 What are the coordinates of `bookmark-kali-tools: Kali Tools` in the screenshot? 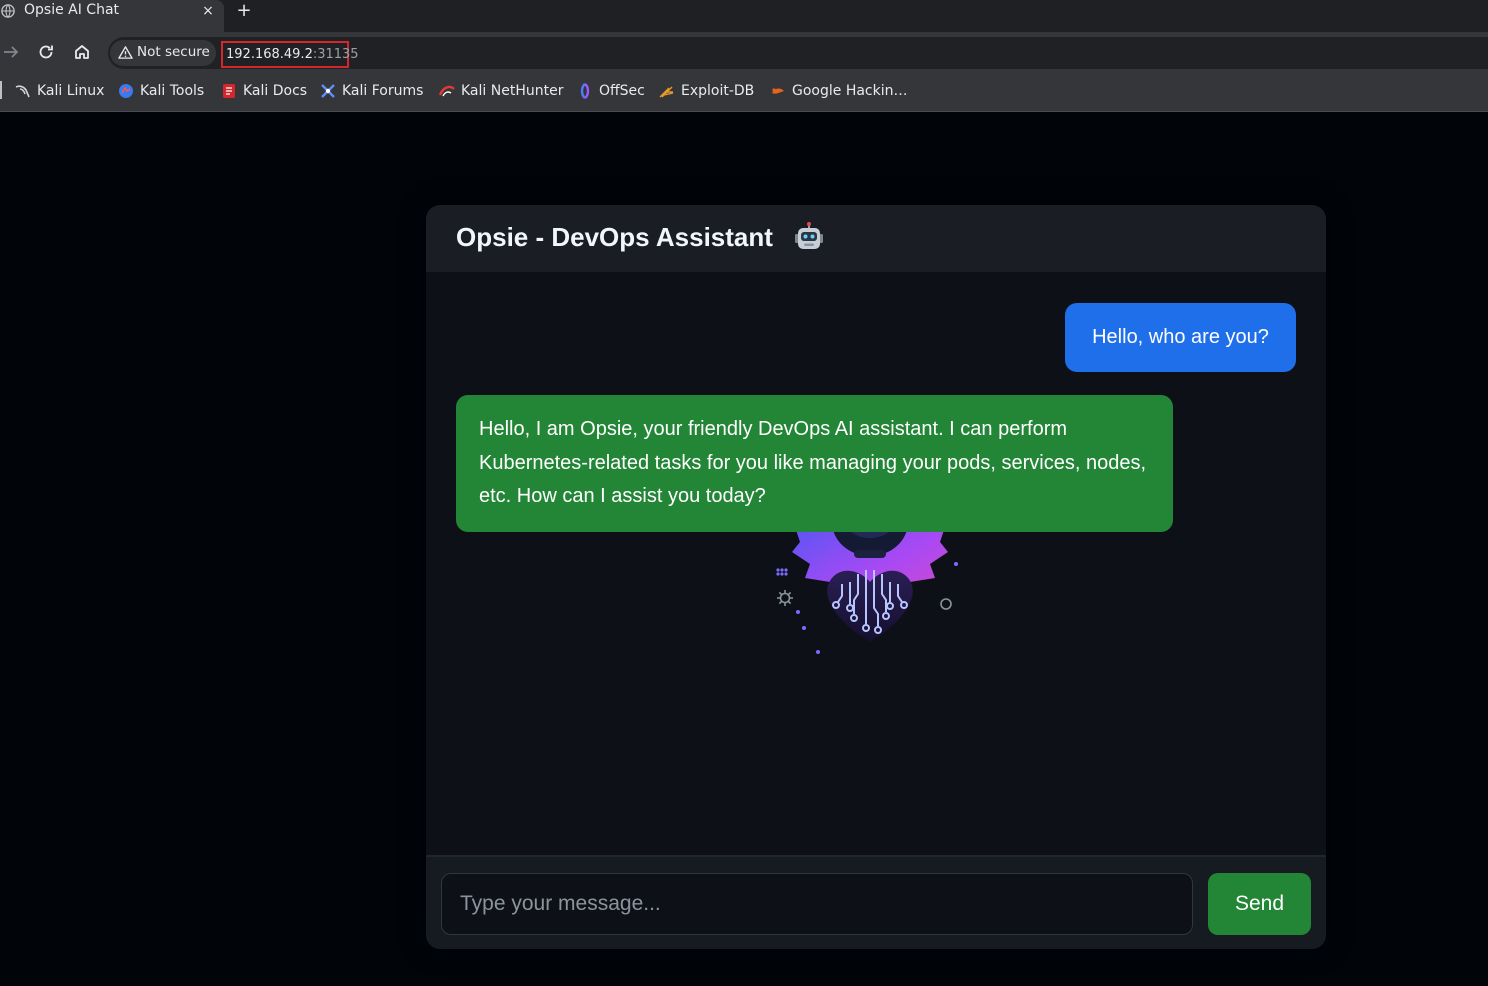 It's located at (161, 91).